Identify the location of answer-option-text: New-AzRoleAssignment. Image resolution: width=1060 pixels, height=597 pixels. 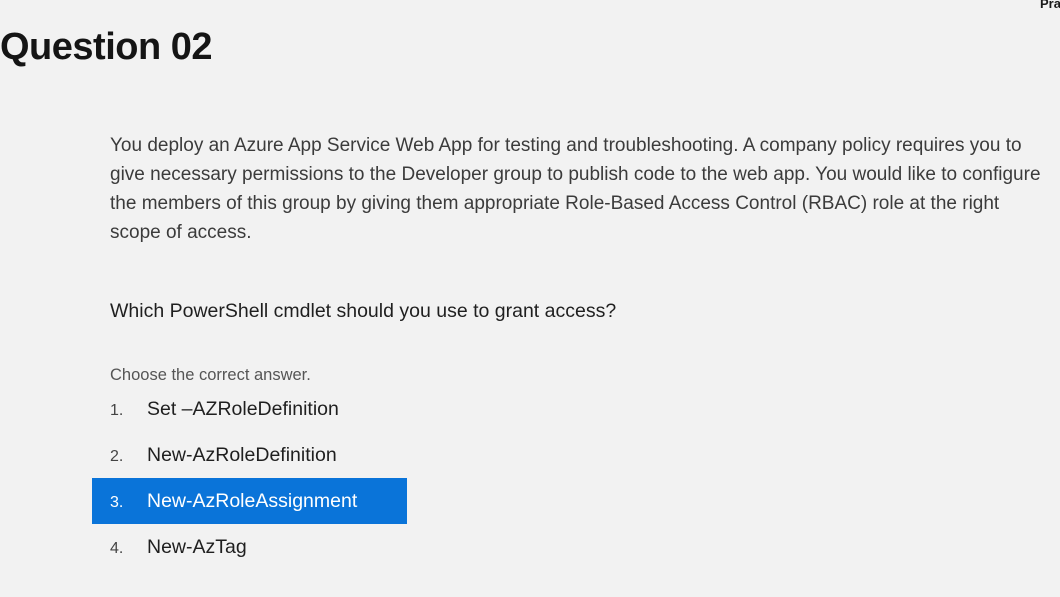
(252, 501).